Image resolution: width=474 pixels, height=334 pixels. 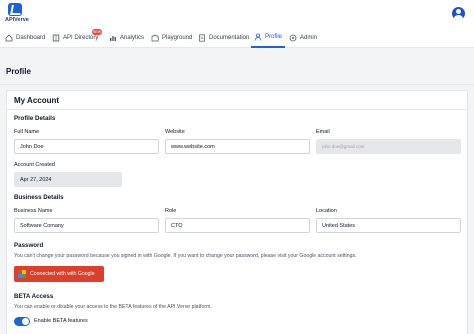 What do you see at coordinates (237, 14) in the screenshot?
I see `top-bar: APIVerve` at bounding box center [237, 14].